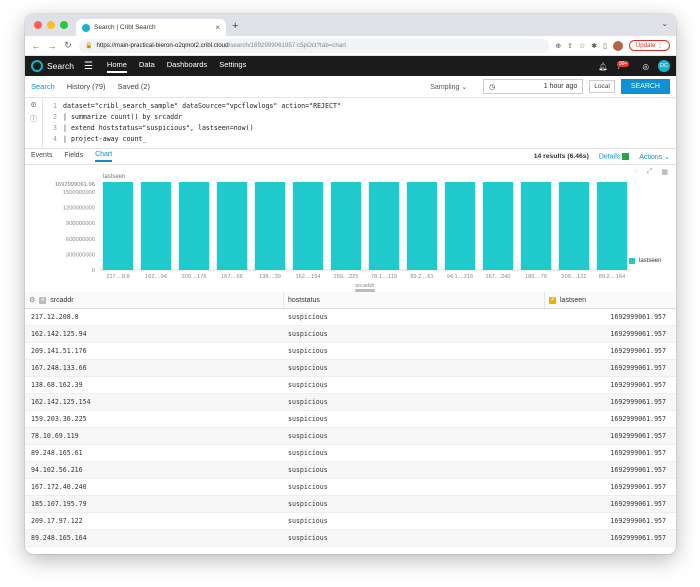 This screenshot has height=587, width=700. Describe the element at coordinates (60, 66) in the screenshot. I see `app-name: Search` at that location.